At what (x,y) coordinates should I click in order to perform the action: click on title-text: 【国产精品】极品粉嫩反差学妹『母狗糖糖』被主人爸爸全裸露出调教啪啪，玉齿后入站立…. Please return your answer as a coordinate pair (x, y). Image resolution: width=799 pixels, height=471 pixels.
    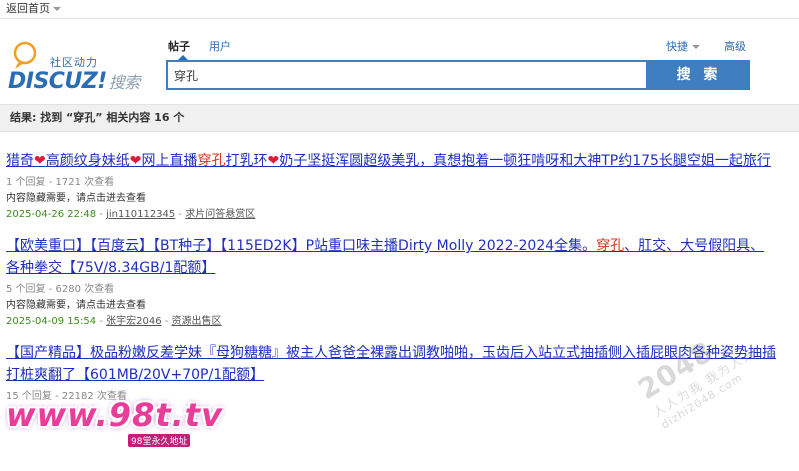
    Looking at the image, I should click on (391, 364).